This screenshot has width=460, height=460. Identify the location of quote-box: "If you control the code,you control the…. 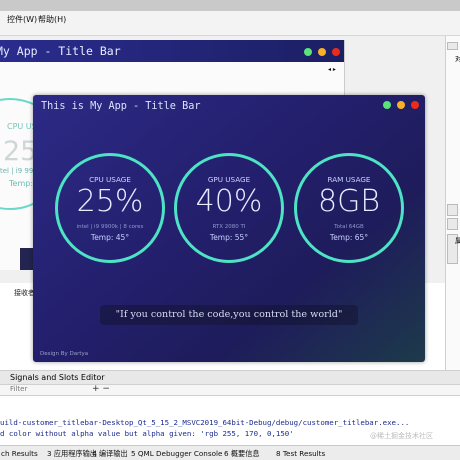
(229, 315).